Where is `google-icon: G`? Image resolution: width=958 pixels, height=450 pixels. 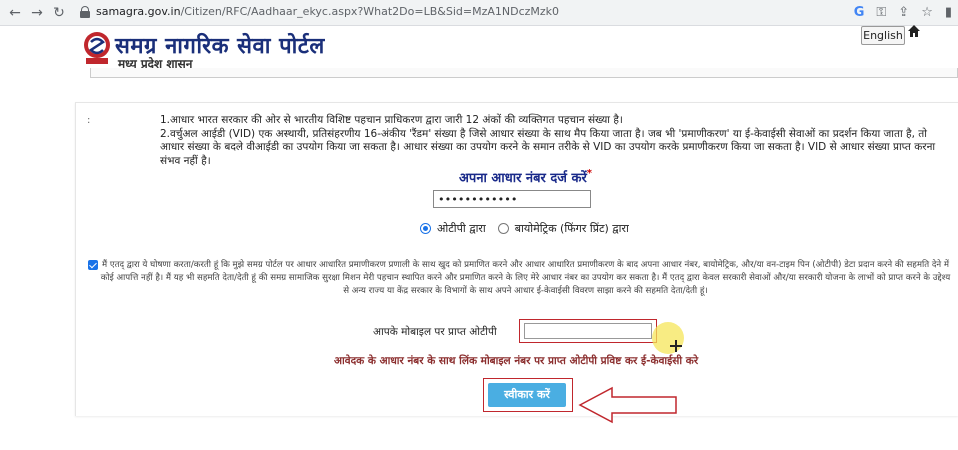
google-icon: G is located at coordinates (859, 13).